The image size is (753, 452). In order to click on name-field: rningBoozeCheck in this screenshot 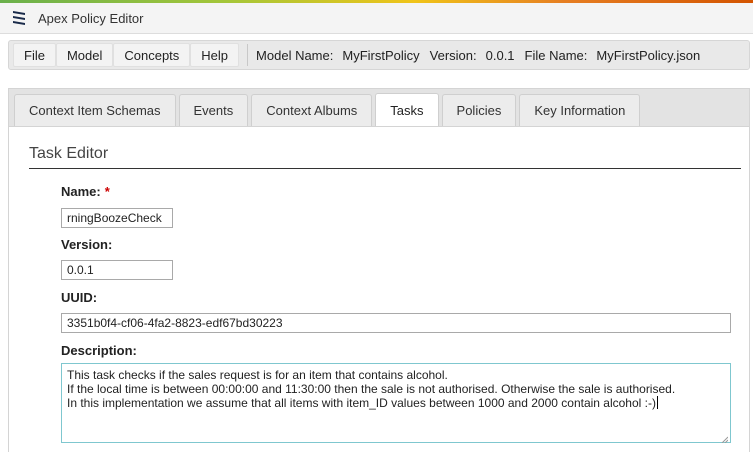, I will do `click(117, 218)`.